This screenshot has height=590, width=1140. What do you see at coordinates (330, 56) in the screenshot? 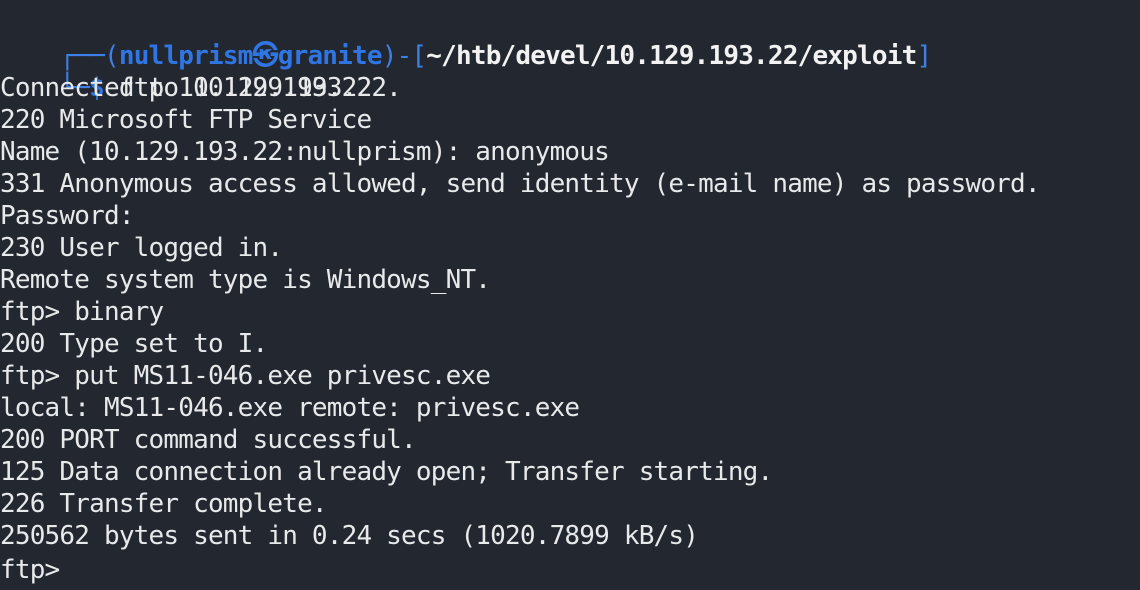
I see `prompt-host: granite` at bounding box center [330, 56].